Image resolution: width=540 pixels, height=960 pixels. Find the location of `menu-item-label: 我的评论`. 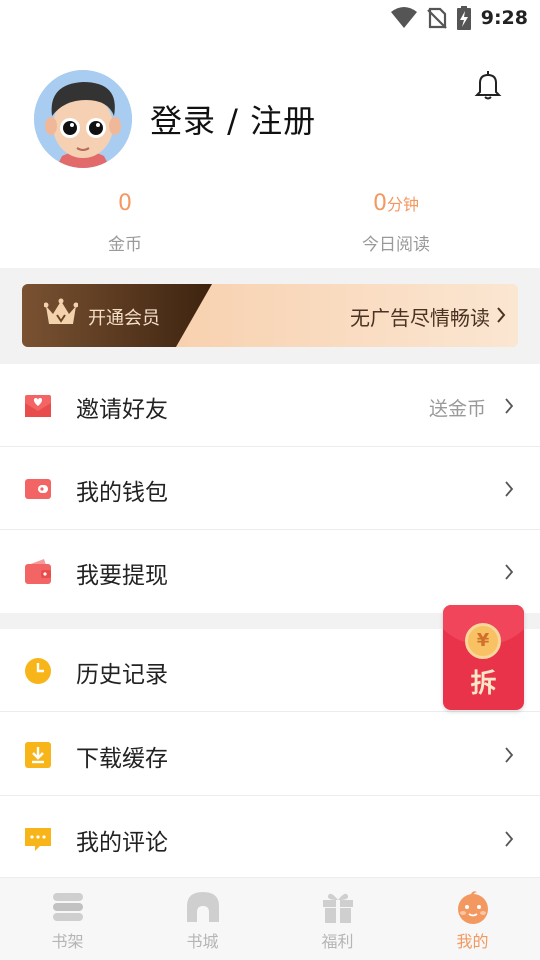

menu-item-label: 我的评论 is located at coordinates (122, 843).